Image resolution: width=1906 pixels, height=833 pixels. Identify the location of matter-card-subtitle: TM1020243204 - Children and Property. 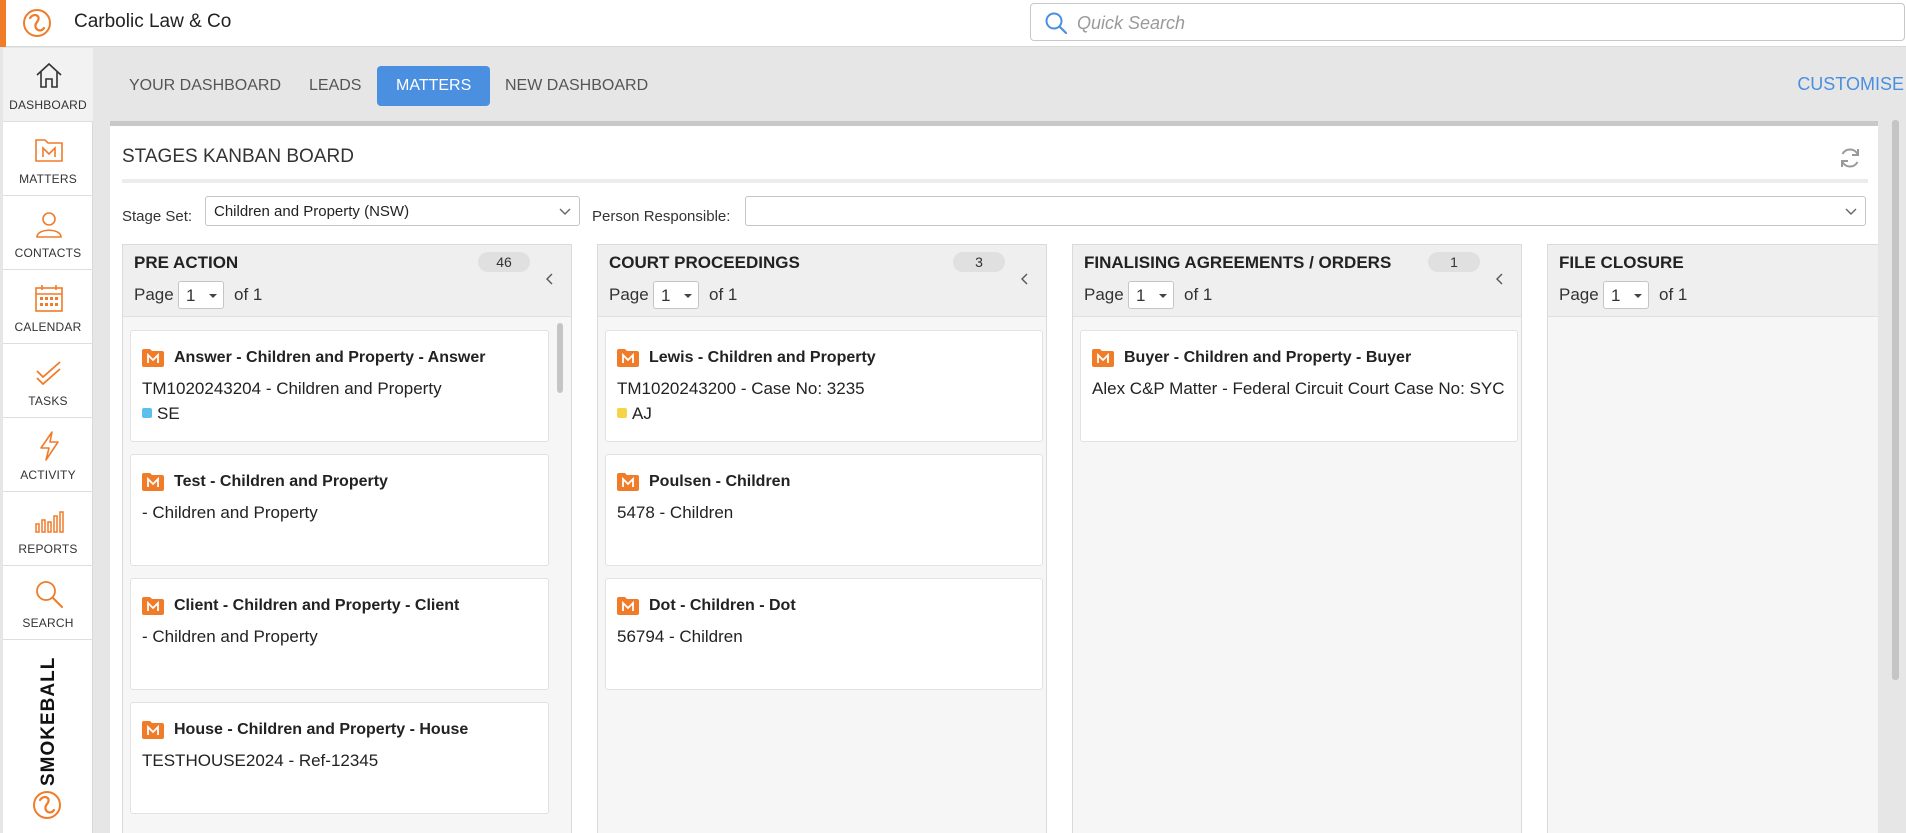
(292, 388).